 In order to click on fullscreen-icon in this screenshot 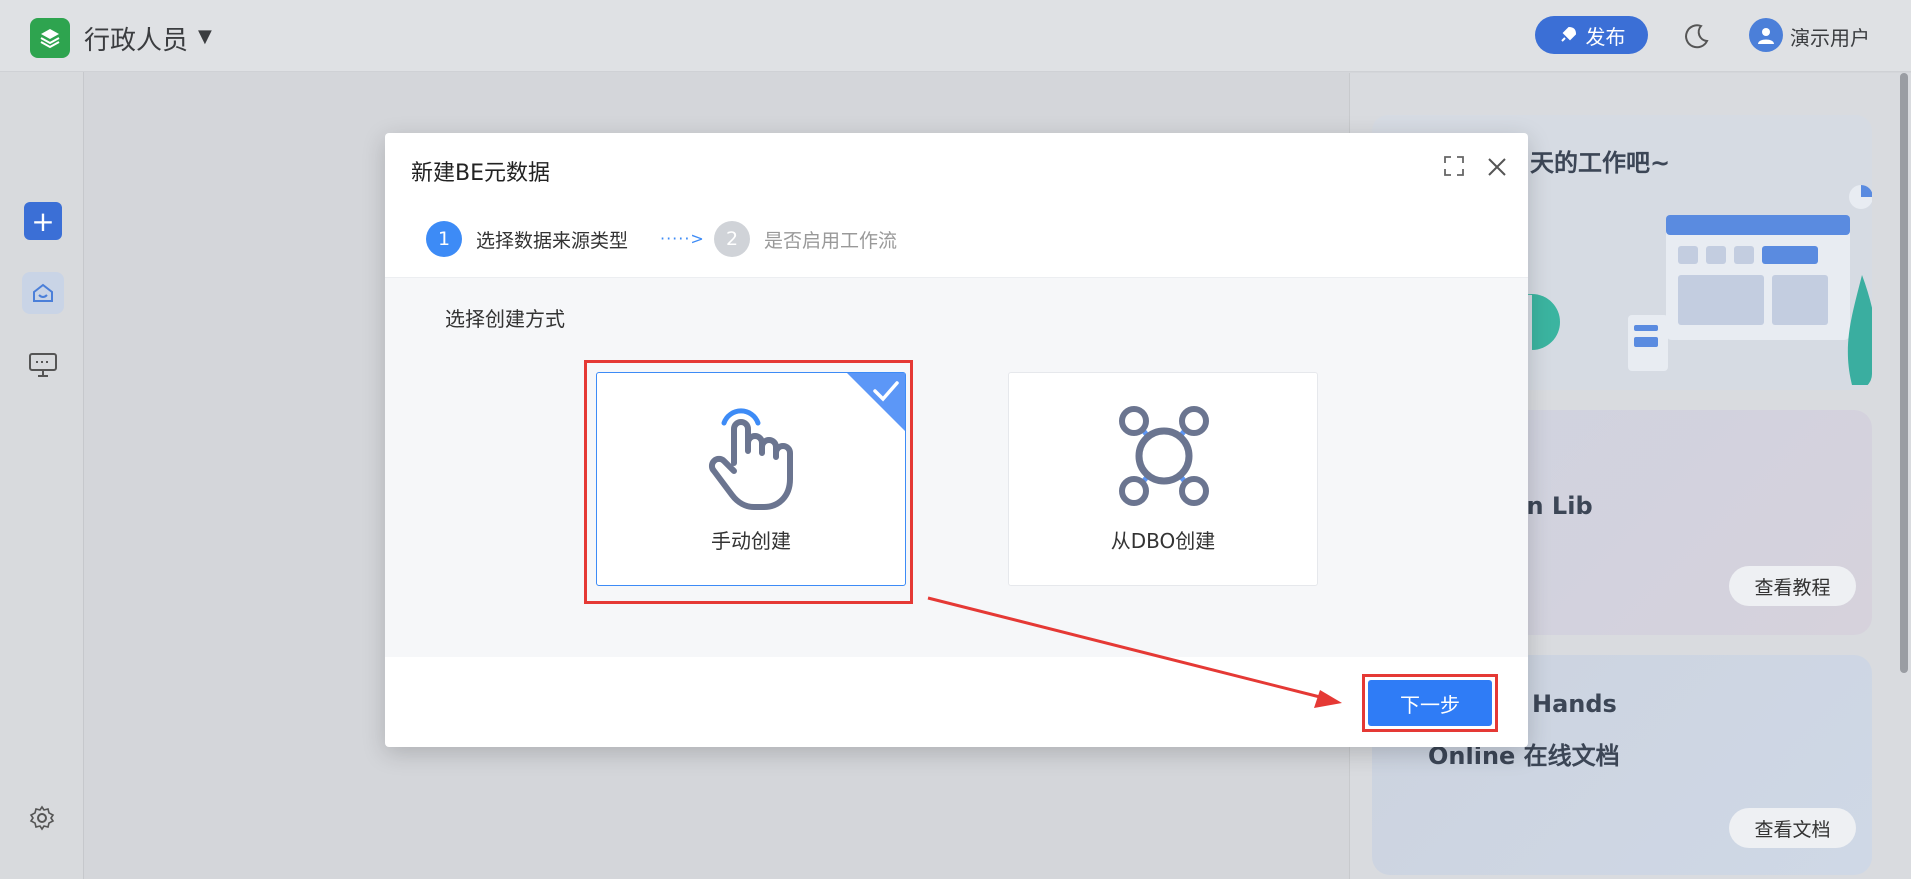, I will do `click(1454, 166)`.